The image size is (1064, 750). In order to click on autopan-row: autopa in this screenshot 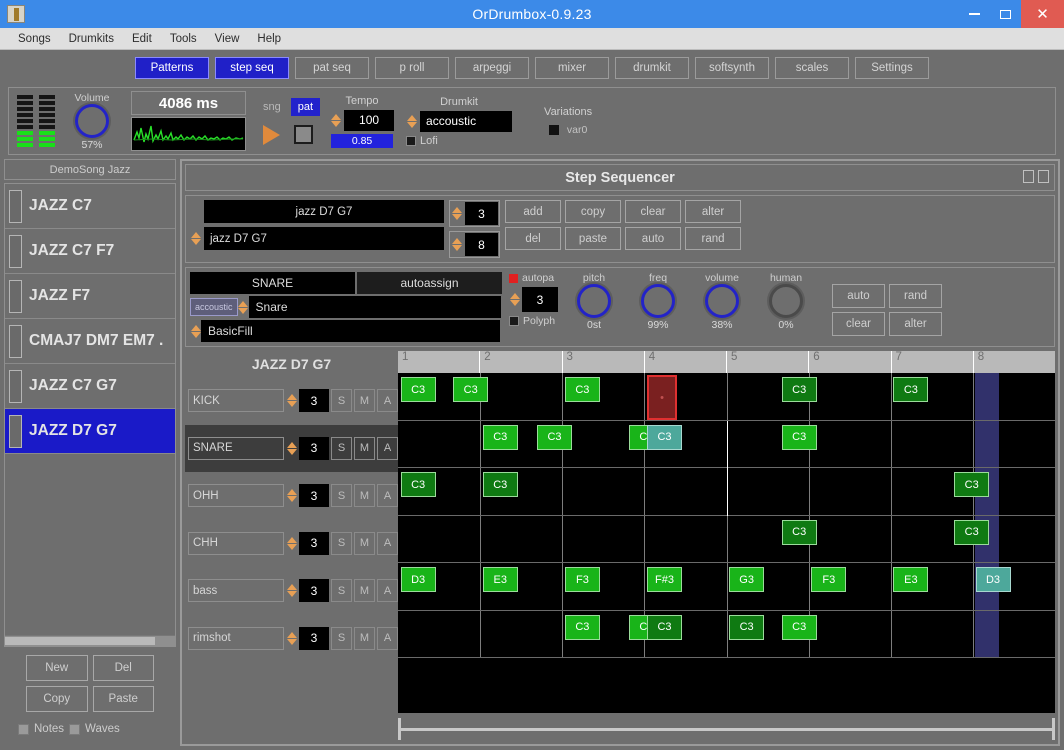, I will do `click(531, 278)`.